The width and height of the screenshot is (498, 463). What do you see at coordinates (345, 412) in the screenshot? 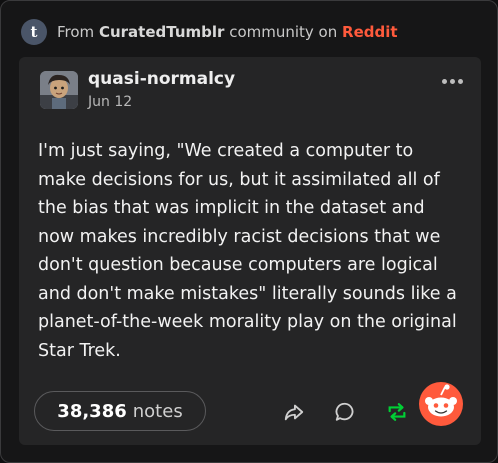
I see `reply-icon` at bounding box center [345, 412].